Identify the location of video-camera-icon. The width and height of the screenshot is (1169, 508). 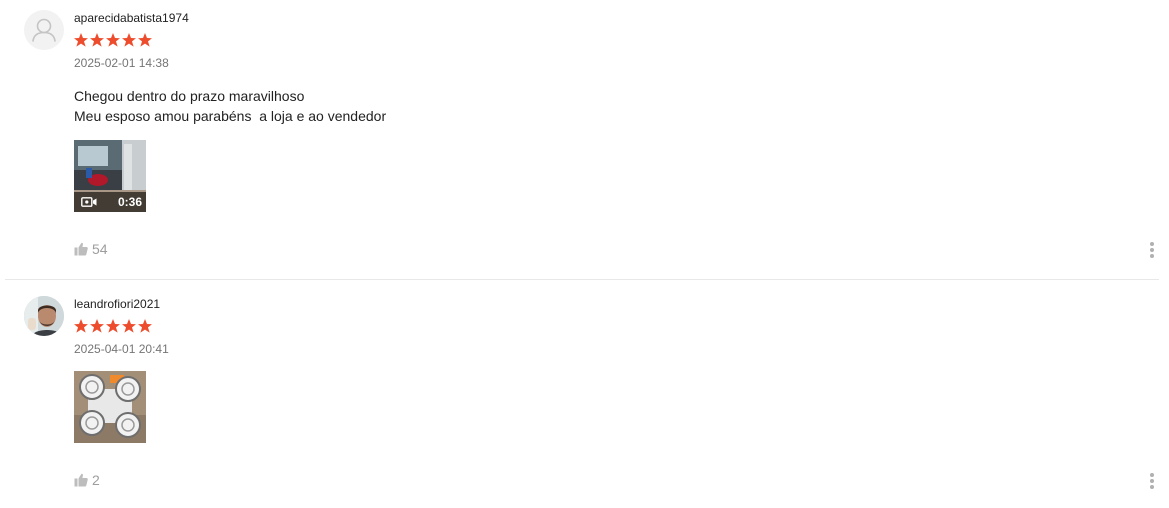
(89, 202).